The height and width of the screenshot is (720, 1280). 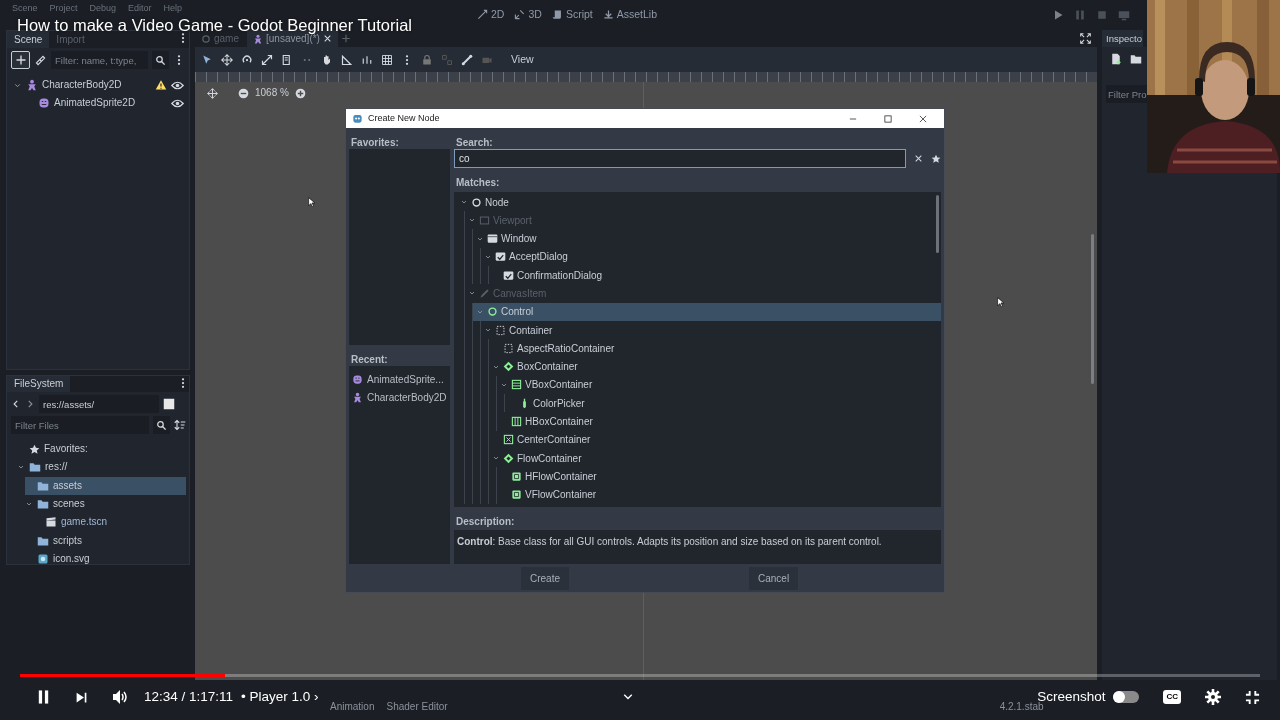 What do you see at coordinates (608, 14) in the screenshot?
I see `download-icon` at bounding box center [608, 14].